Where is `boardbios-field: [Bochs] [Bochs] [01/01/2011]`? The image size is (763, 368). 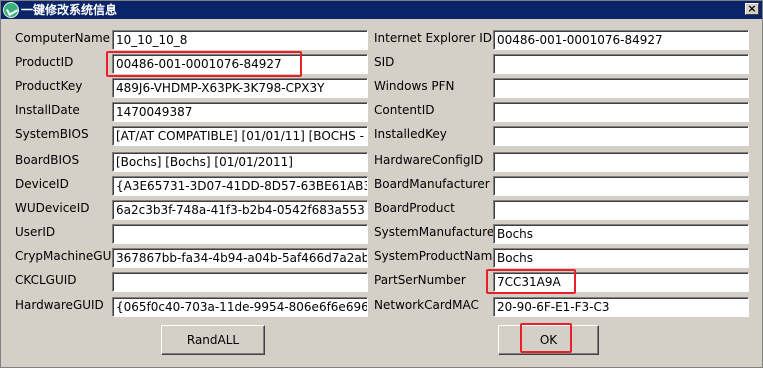
boardbios-field: [Bochs] [Bochs] [01/01/2011] is located at coordinates (240, 162).